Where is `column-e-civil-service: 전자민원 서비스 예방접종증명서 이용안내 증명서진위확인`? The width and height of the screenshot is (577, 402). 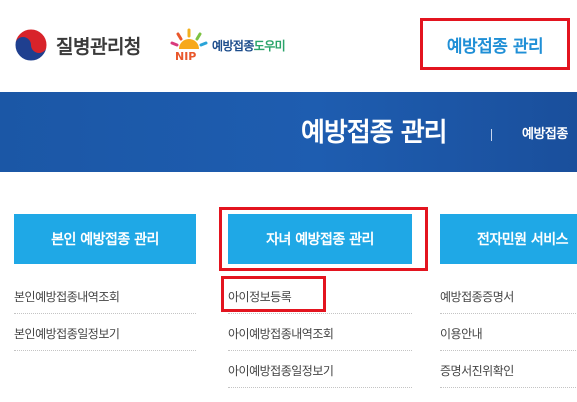 column-e-civil-service: 전자민원 서비스 예방접종증명서 이용안내 증명서진위확인 is located at coordinates (508, 301).